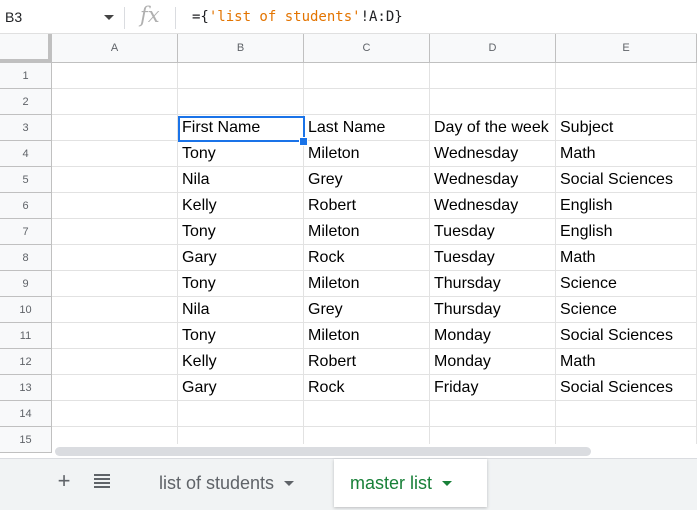 This screenshot has height=510, width=697. What do you see at coordinates (367, 388) in the screenshot?
I see `cell-c13: Rock` at bounding box center [367, 388].